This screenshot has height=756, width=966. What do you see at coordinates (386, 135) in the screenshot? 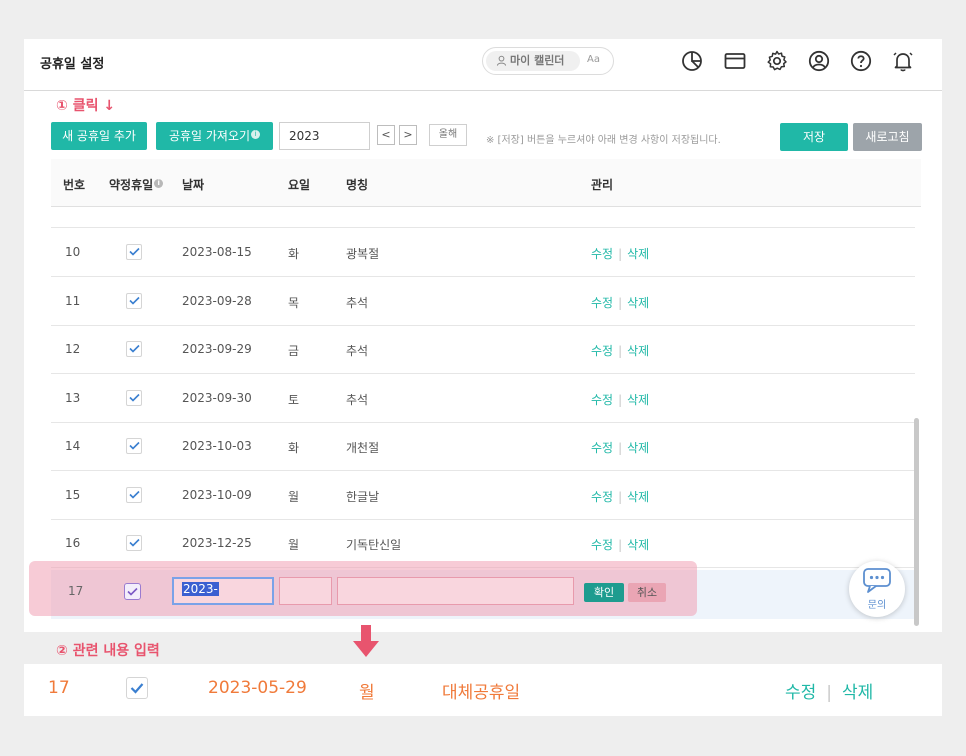
I see `prev-year-button: <` at bounding box center [386, 135].